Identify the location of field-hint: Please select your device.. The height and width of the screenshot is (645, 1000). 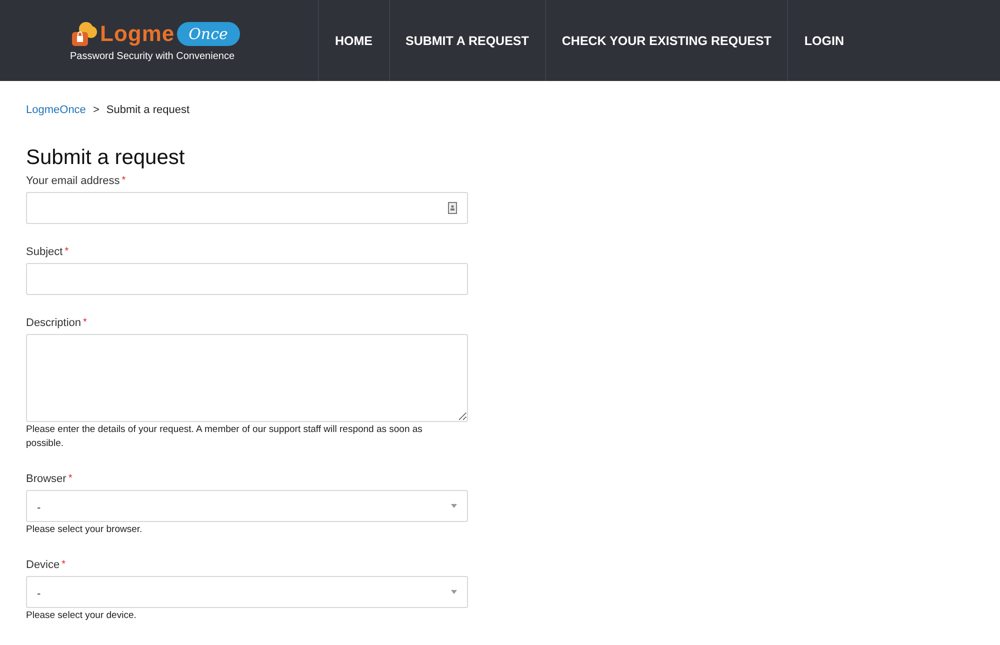
(82, 616).